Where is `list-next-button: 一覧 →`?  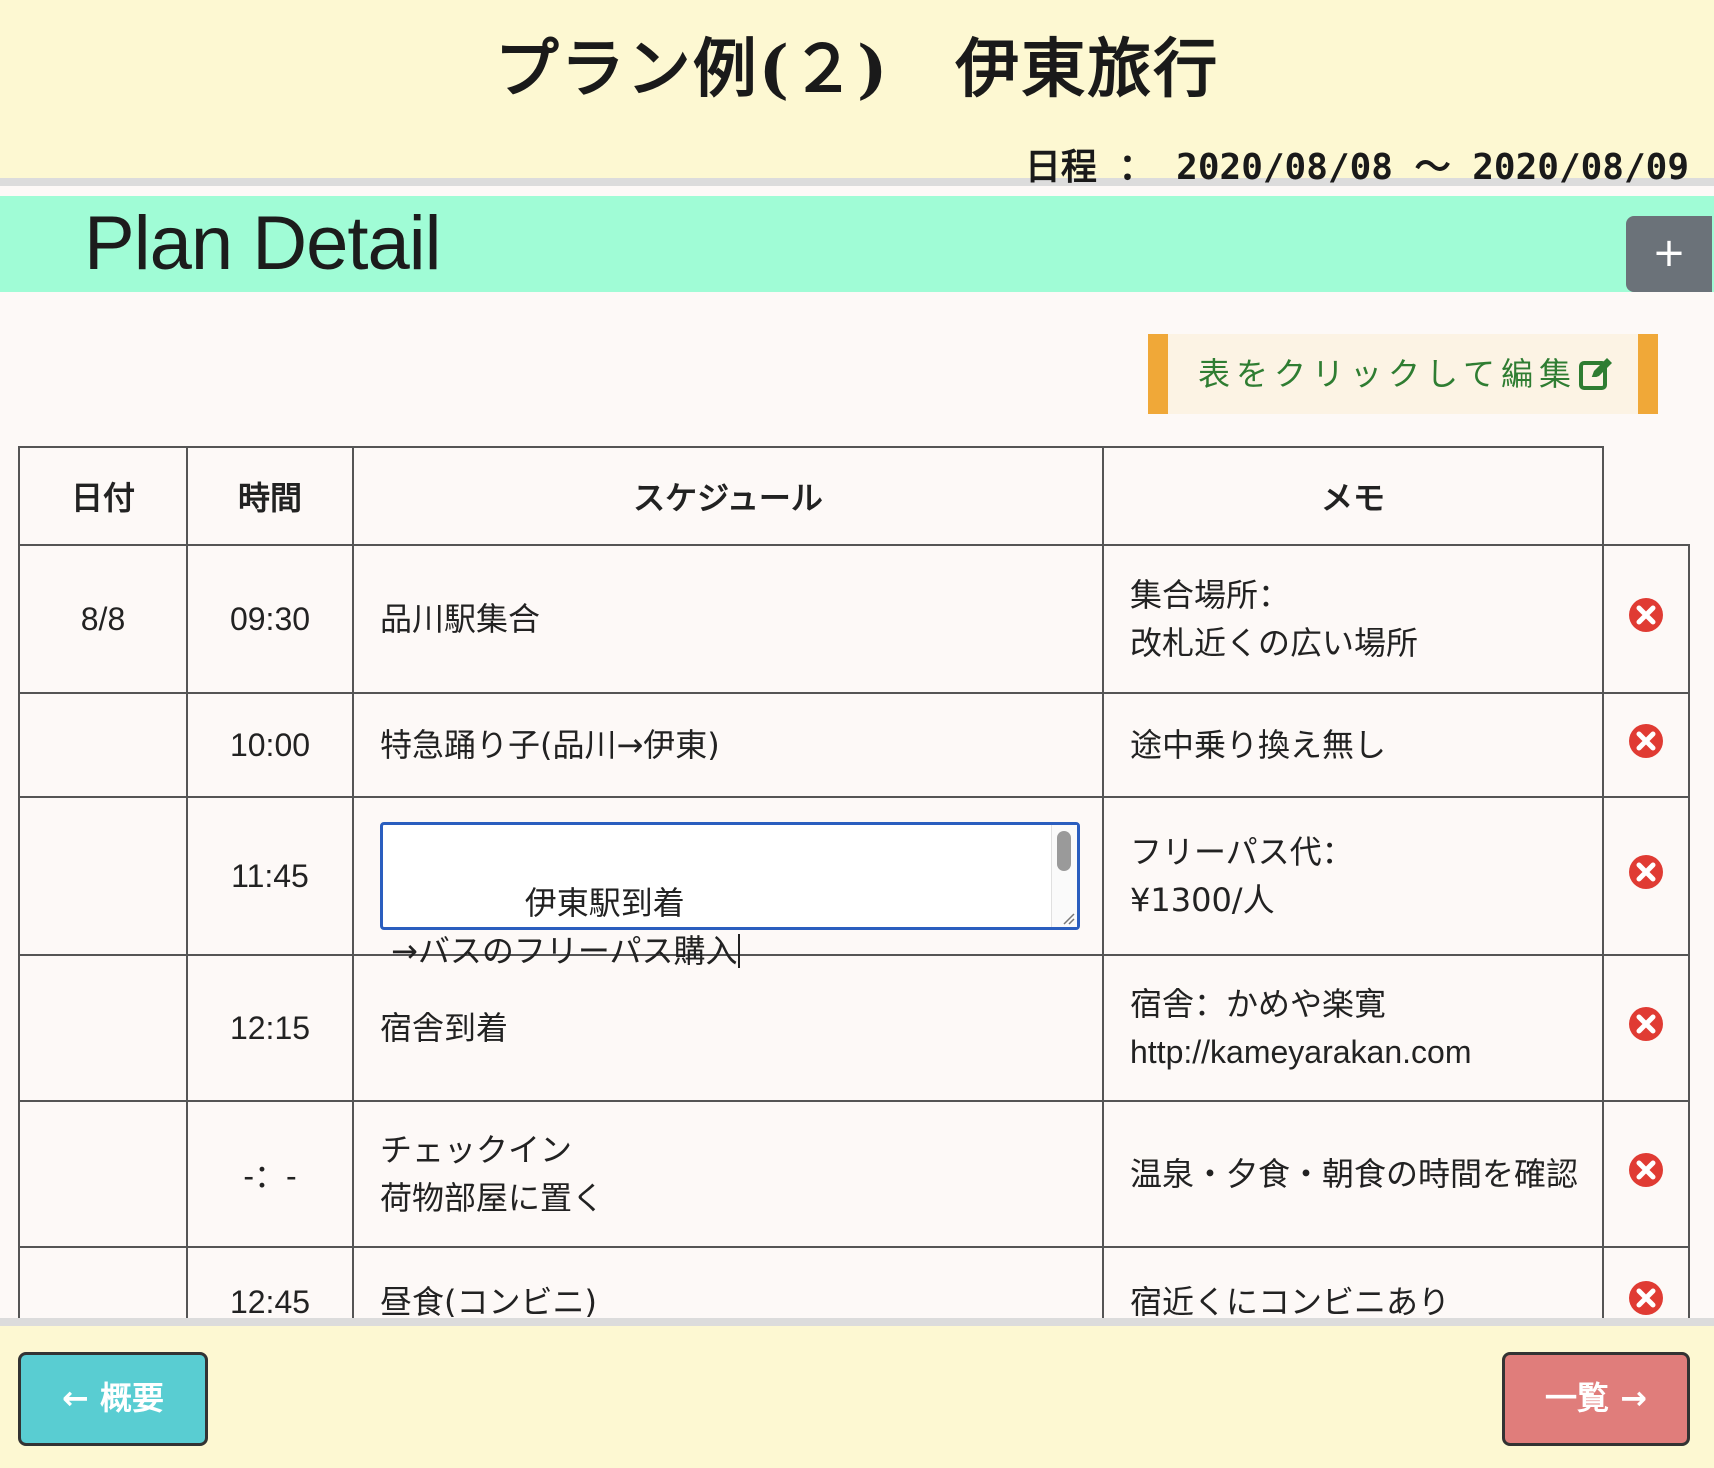 list-next-button: 一覧 → is located at coordinates (1596, 1399).